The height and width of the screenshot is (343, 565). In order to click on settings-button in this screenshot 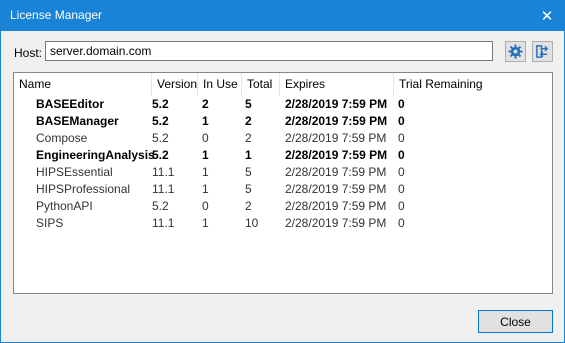, I will do `click(515, 51)`.